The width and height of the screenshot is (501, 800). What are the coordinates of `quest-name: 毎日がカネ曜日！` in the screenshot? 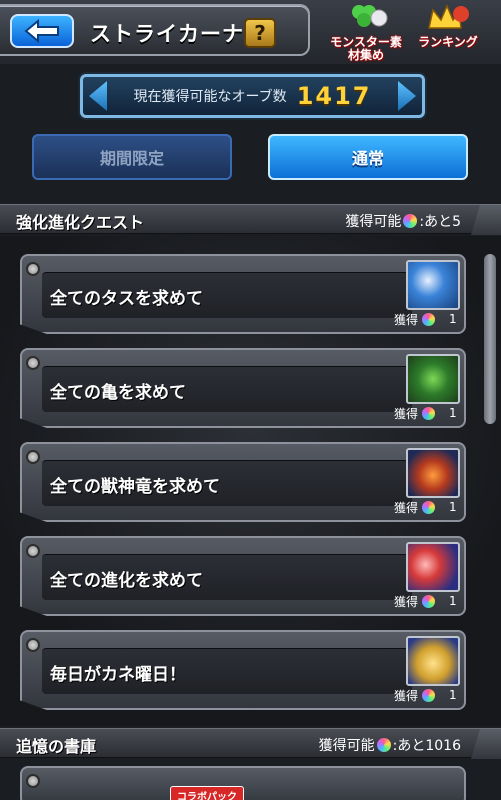 It's located at (118, 675).